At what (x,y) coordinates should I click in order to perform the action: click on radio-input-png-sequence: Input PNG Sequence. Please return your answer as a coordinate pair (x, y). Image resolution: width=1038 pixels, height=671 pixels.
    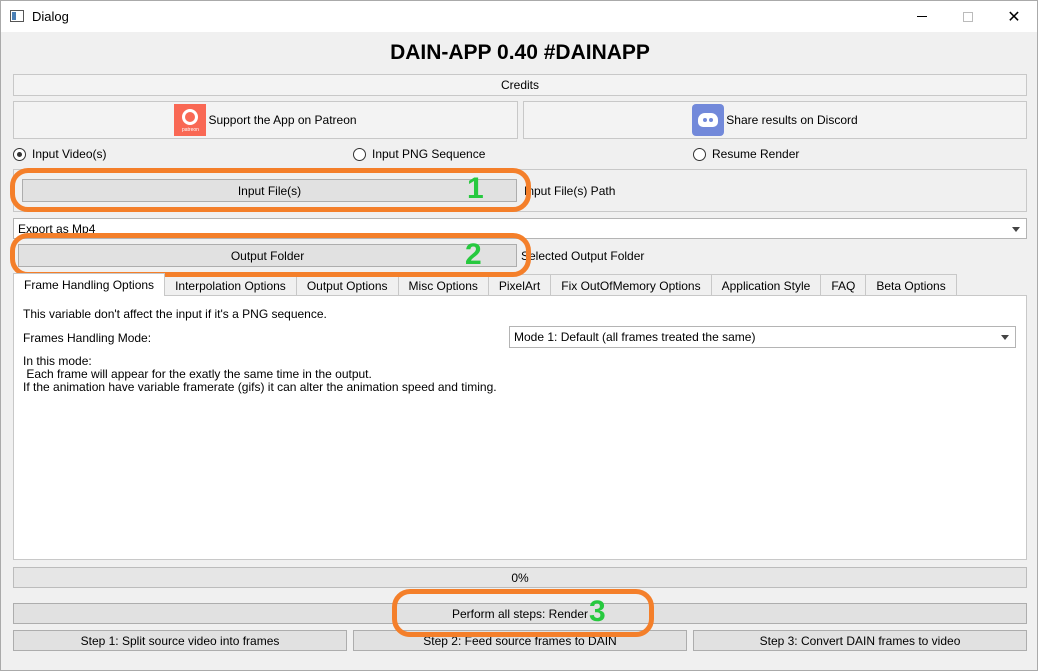
    Looking at the image, I should click on (419, 154).